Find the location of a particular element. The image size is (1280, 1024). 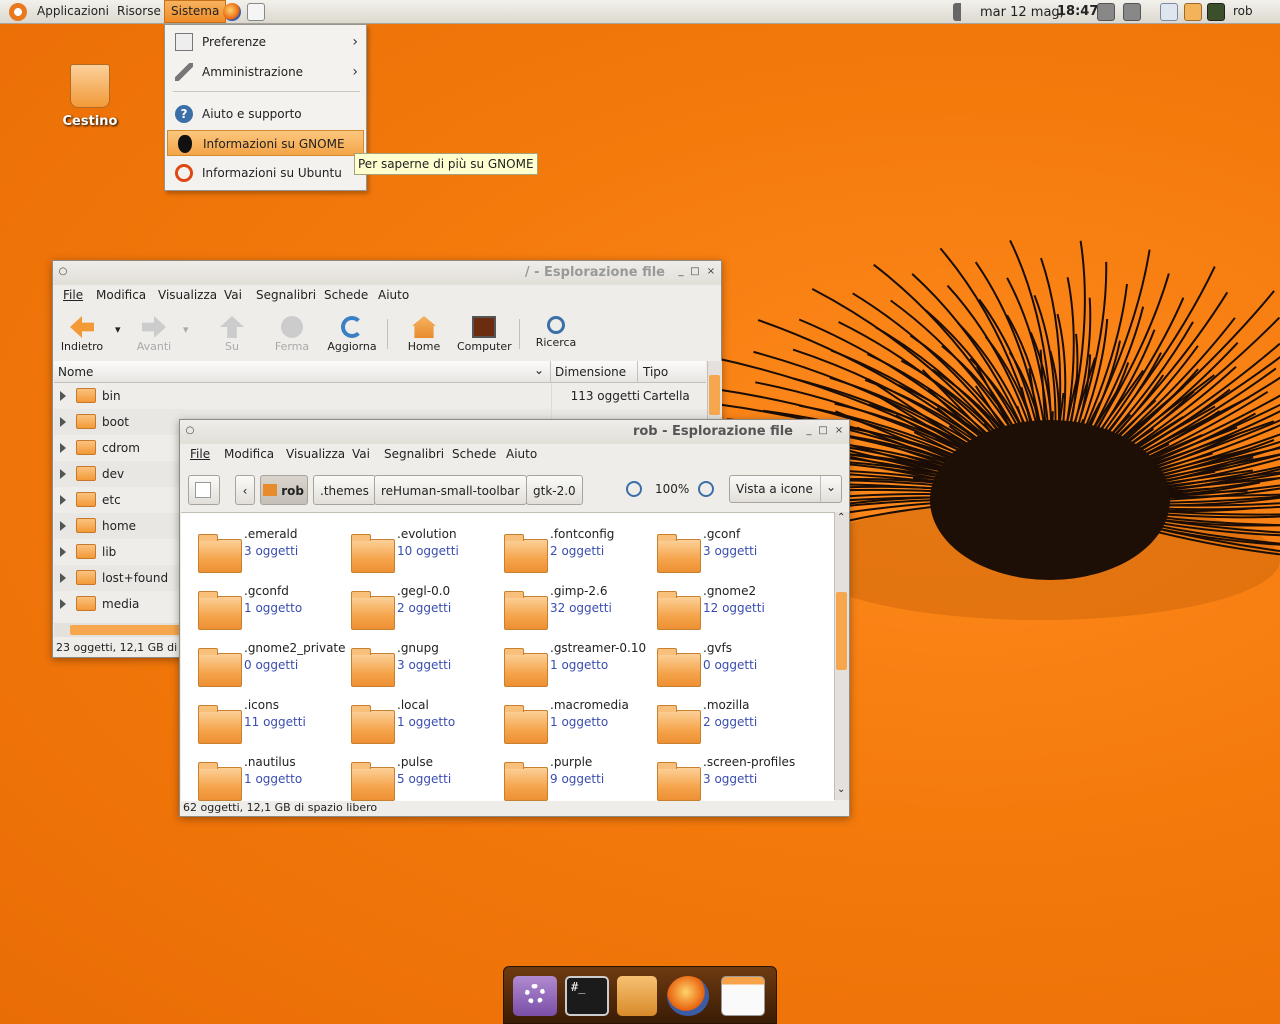

folder-item: .macromedia 1 oggetto is located at coordinates (577, 725).